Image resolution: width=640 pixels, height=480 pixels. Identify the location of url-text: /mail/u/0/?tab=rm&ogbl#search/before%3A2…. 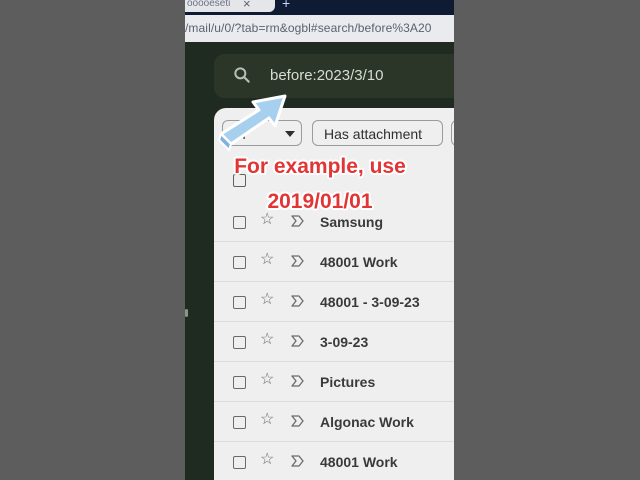
(308, 28).